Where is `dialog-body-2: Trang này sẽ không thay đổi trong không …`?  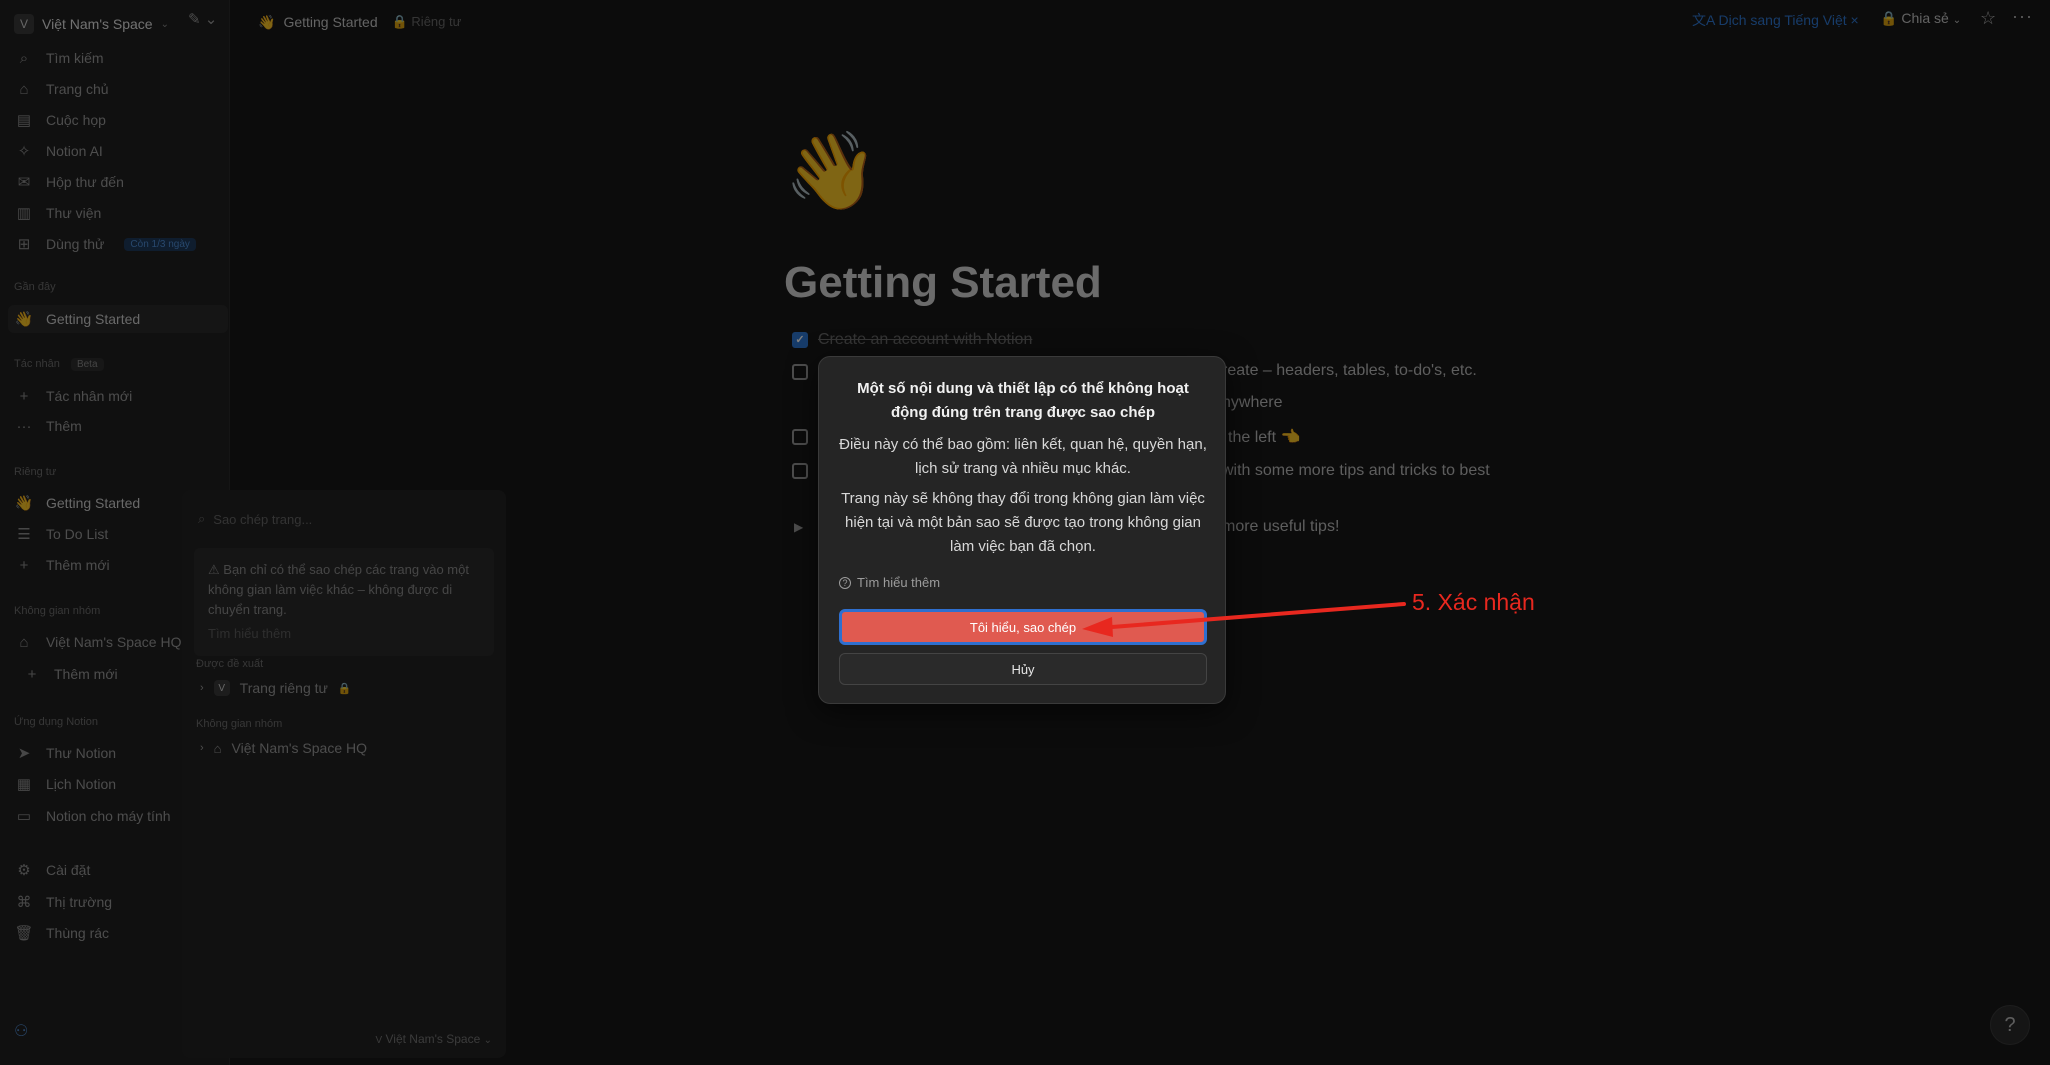
dialog-body-2: Trang này sẽ không thay đổi trong không … is located at coordinates (1023, 522).